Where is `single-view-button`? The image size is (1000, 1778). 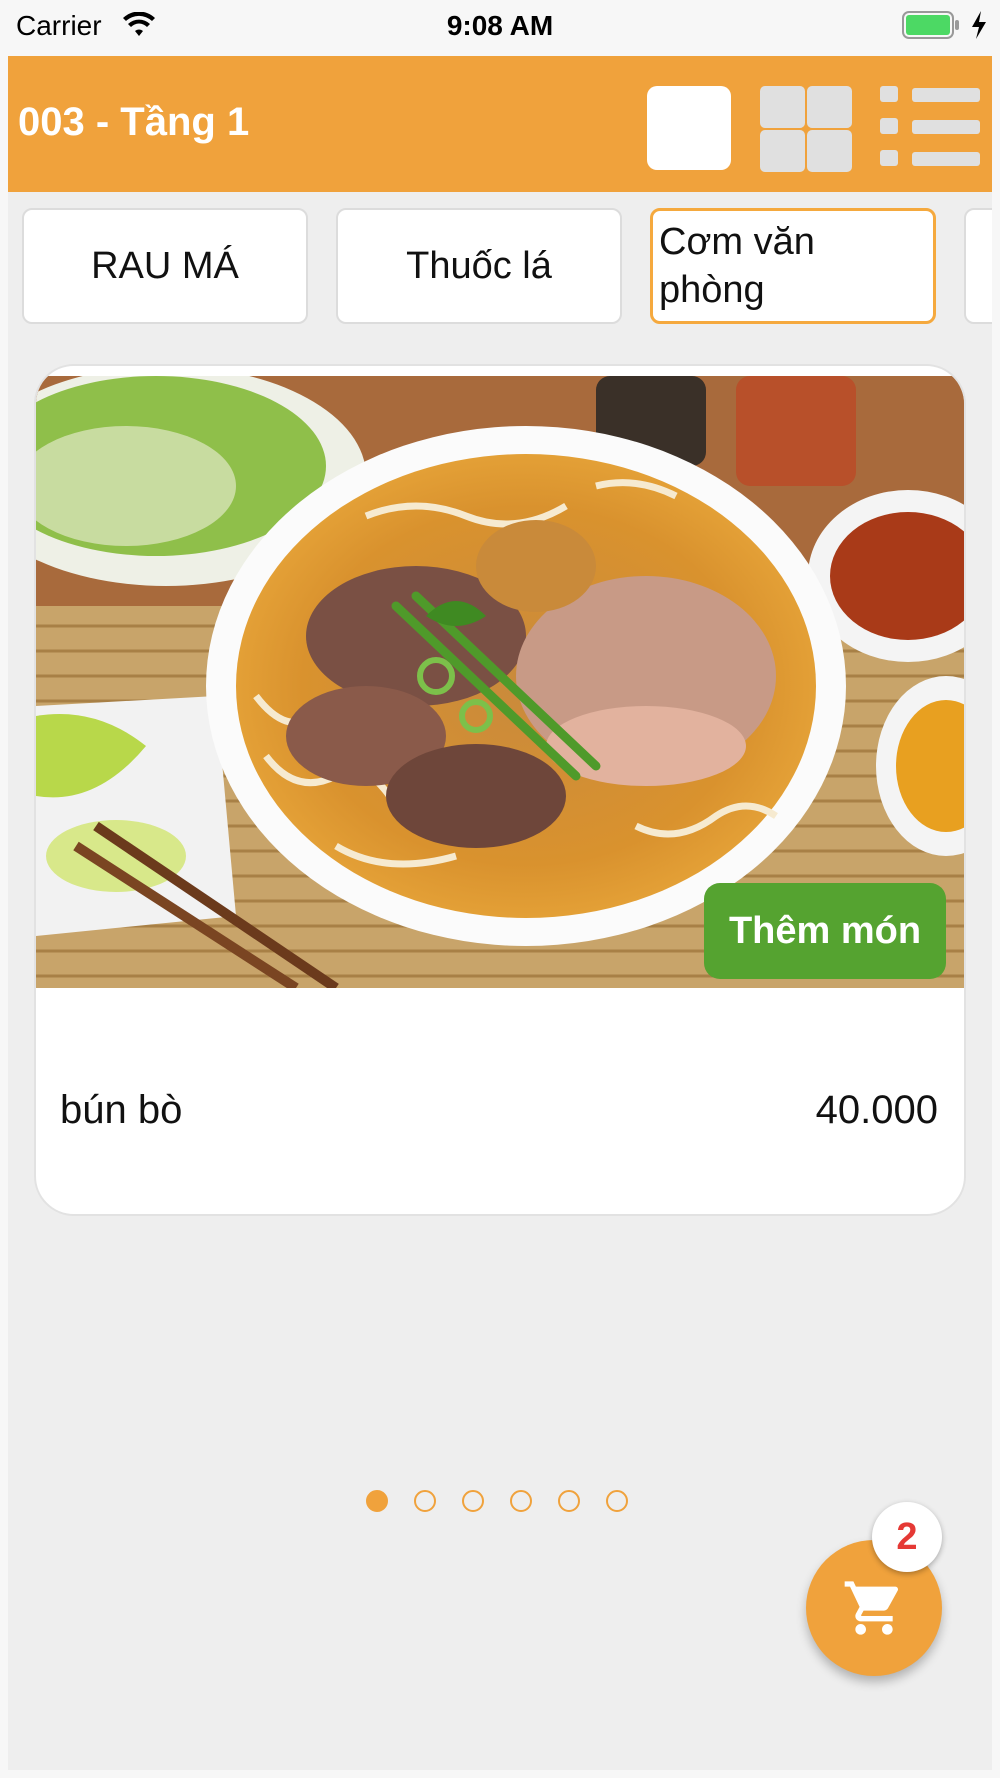 single-view-button is located at coordinates (688, 127).